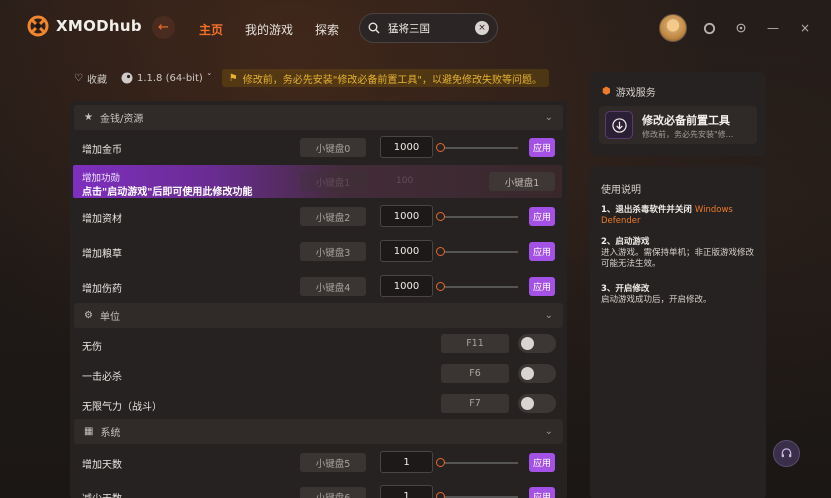 The image size is (831, 498). What do you see at coordinates (109, 317) in the screenshot?
I see `section-title: 单位` at bounding box center [109, 317].